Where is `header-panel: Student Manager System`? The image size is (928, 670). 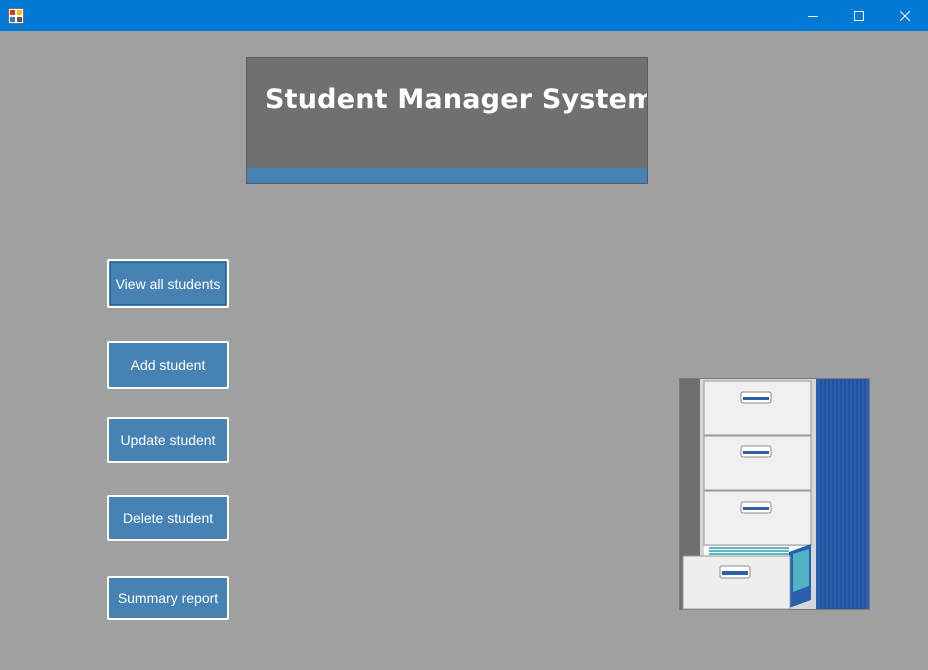 header-panel: Student Manager System is located at coordinates (447, 120).